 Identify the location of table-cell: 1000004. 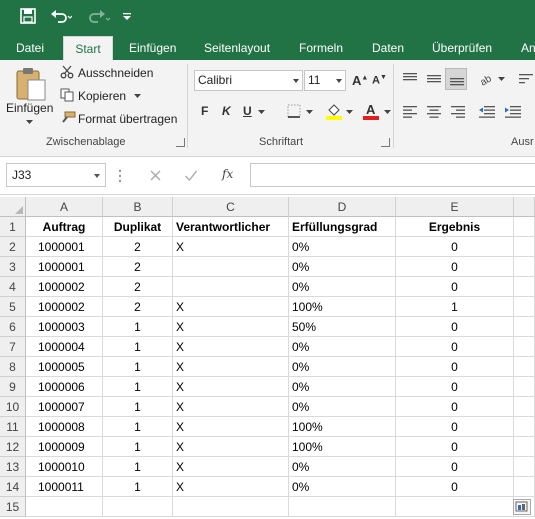
(64, 347).